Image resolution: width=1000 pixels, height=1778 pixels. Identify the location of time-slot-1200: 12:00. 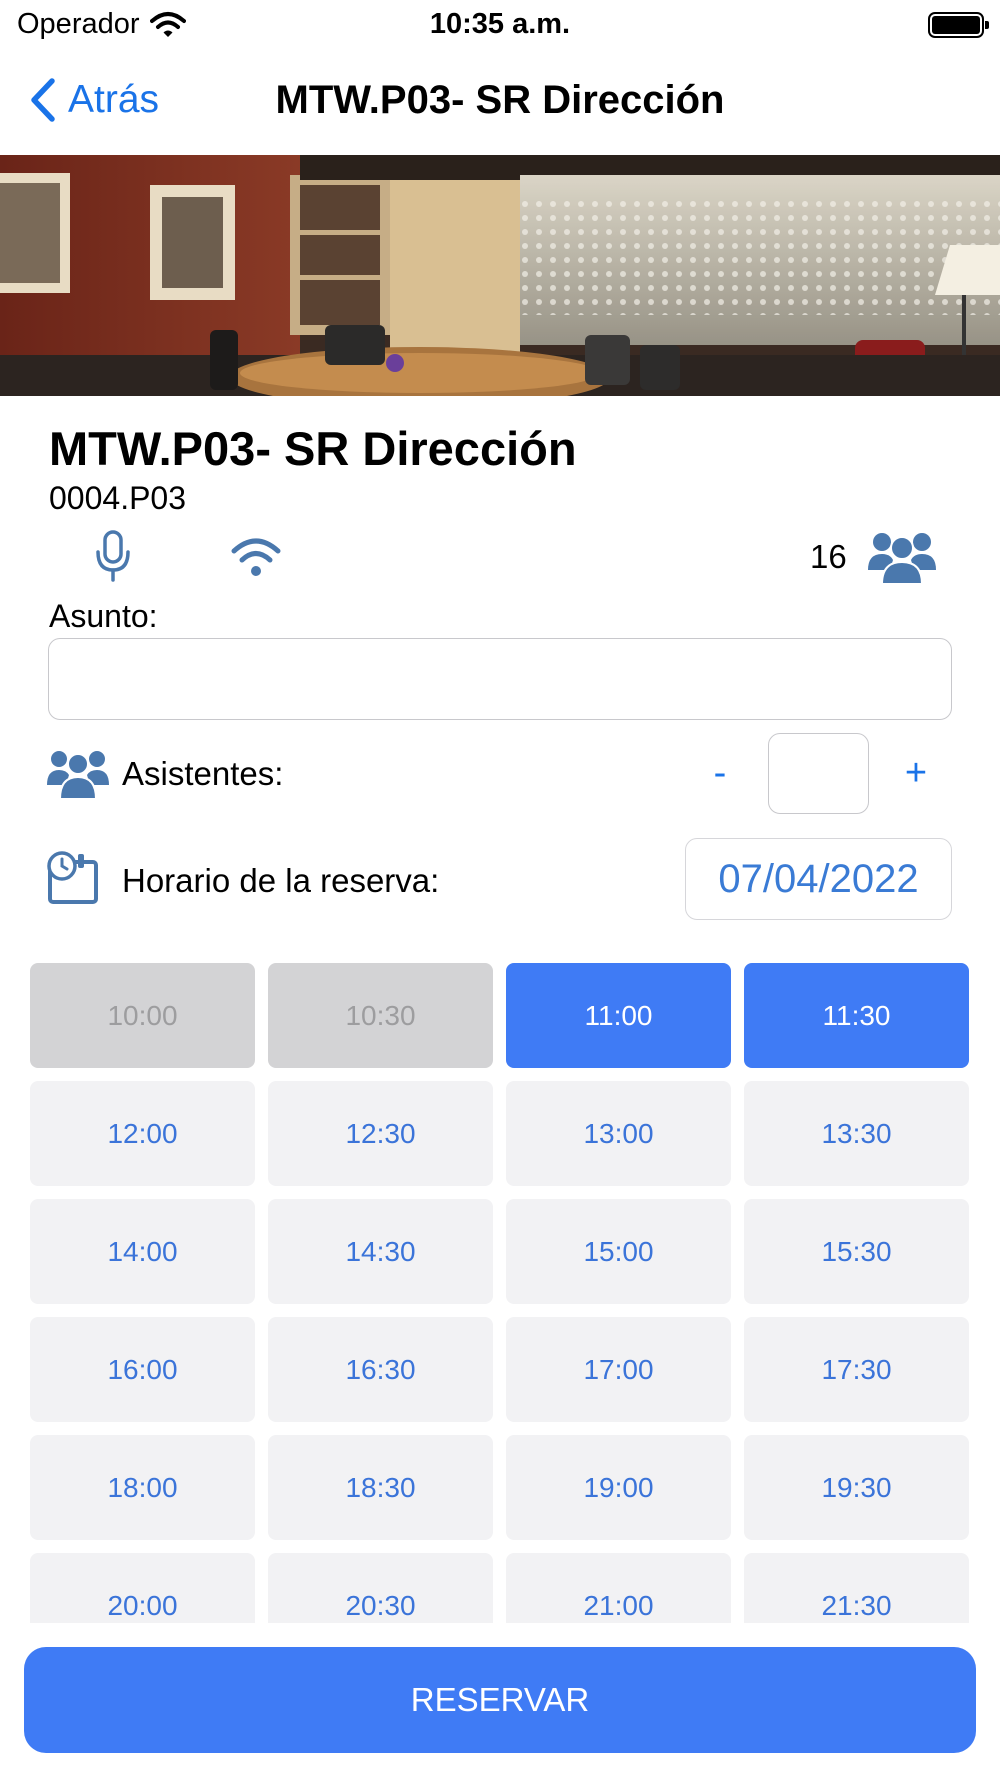
(142, 1133).